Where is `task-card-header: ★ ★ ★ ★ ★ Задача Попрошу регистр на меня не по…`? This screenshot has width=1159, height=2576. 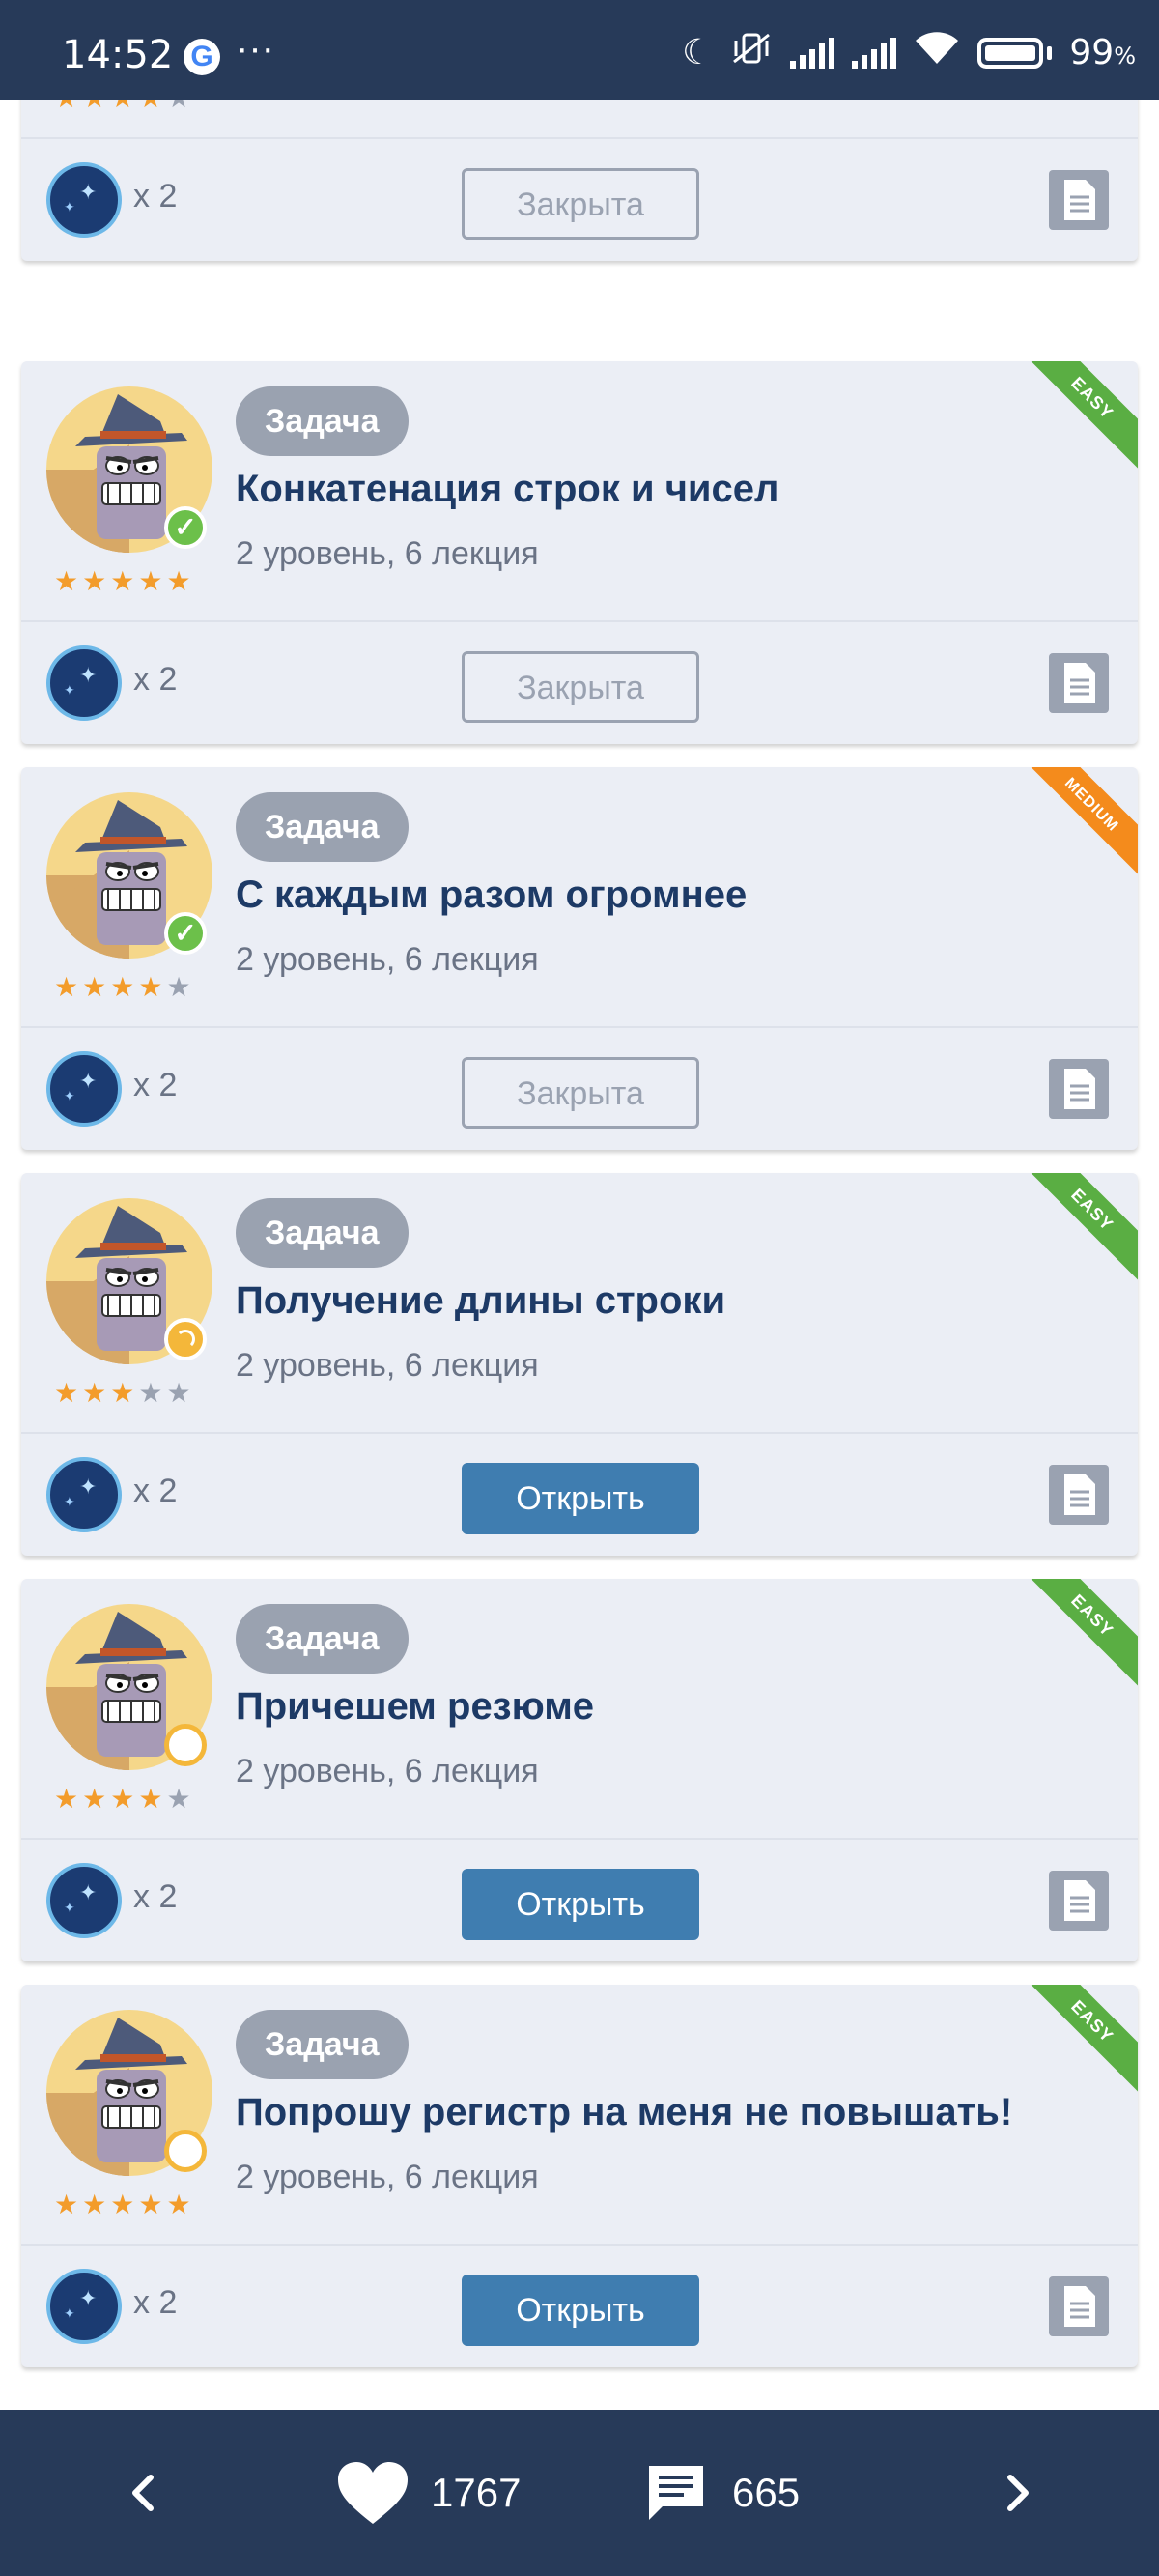
task-card-header: ★ ★ ★ ★ ★ Задача Попрошу регистр на меня не по… is located at coordinates (579, 2116).